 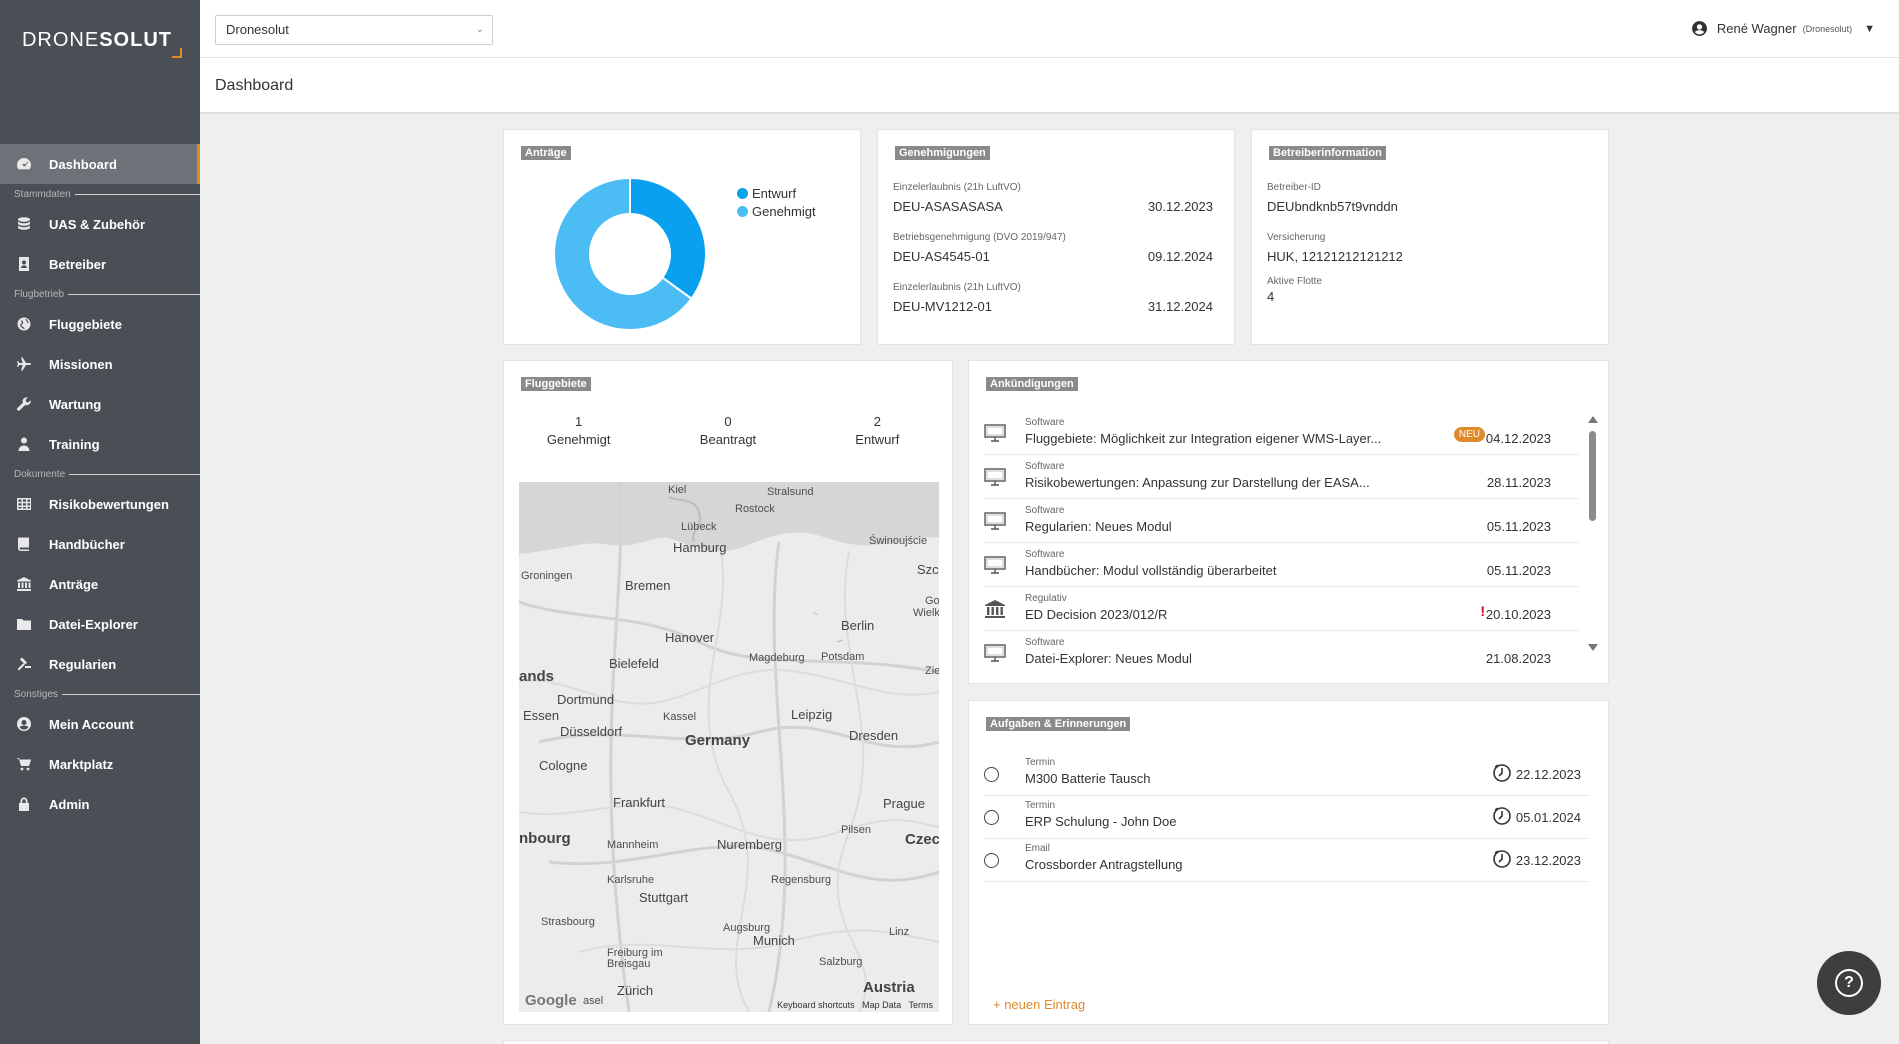 What do you see at coordinates (1593, 533) in the screenshot?
I see `scrollbar` at bounding box center [1593, 533].